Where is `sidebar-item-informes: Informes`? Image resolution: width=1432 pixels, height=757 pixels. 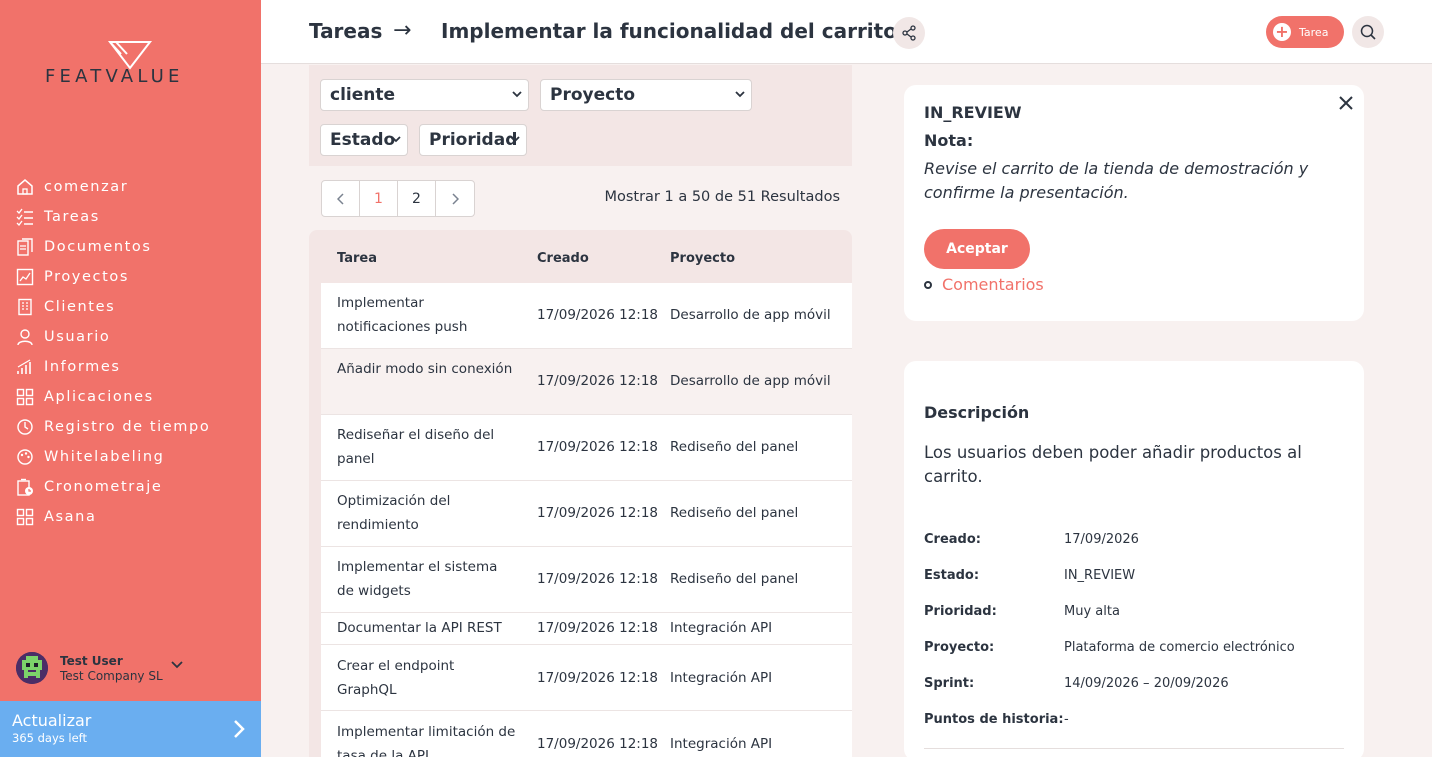
sidebar-item-informes: Informes is located at coordinates (131, 367).